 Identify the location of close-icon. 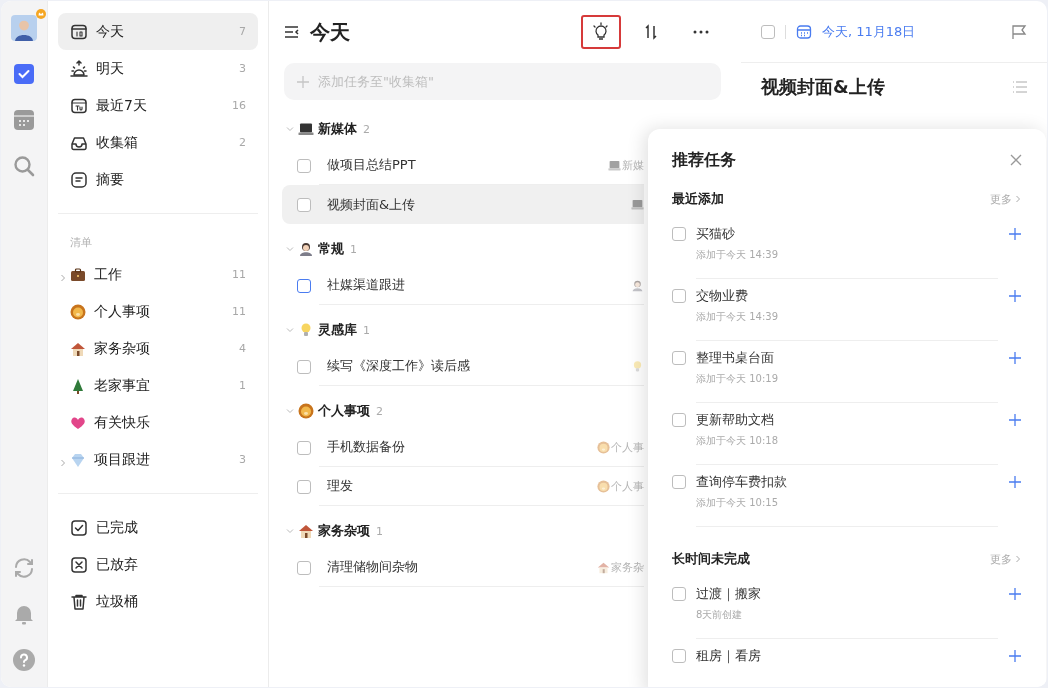
(1016, 160).